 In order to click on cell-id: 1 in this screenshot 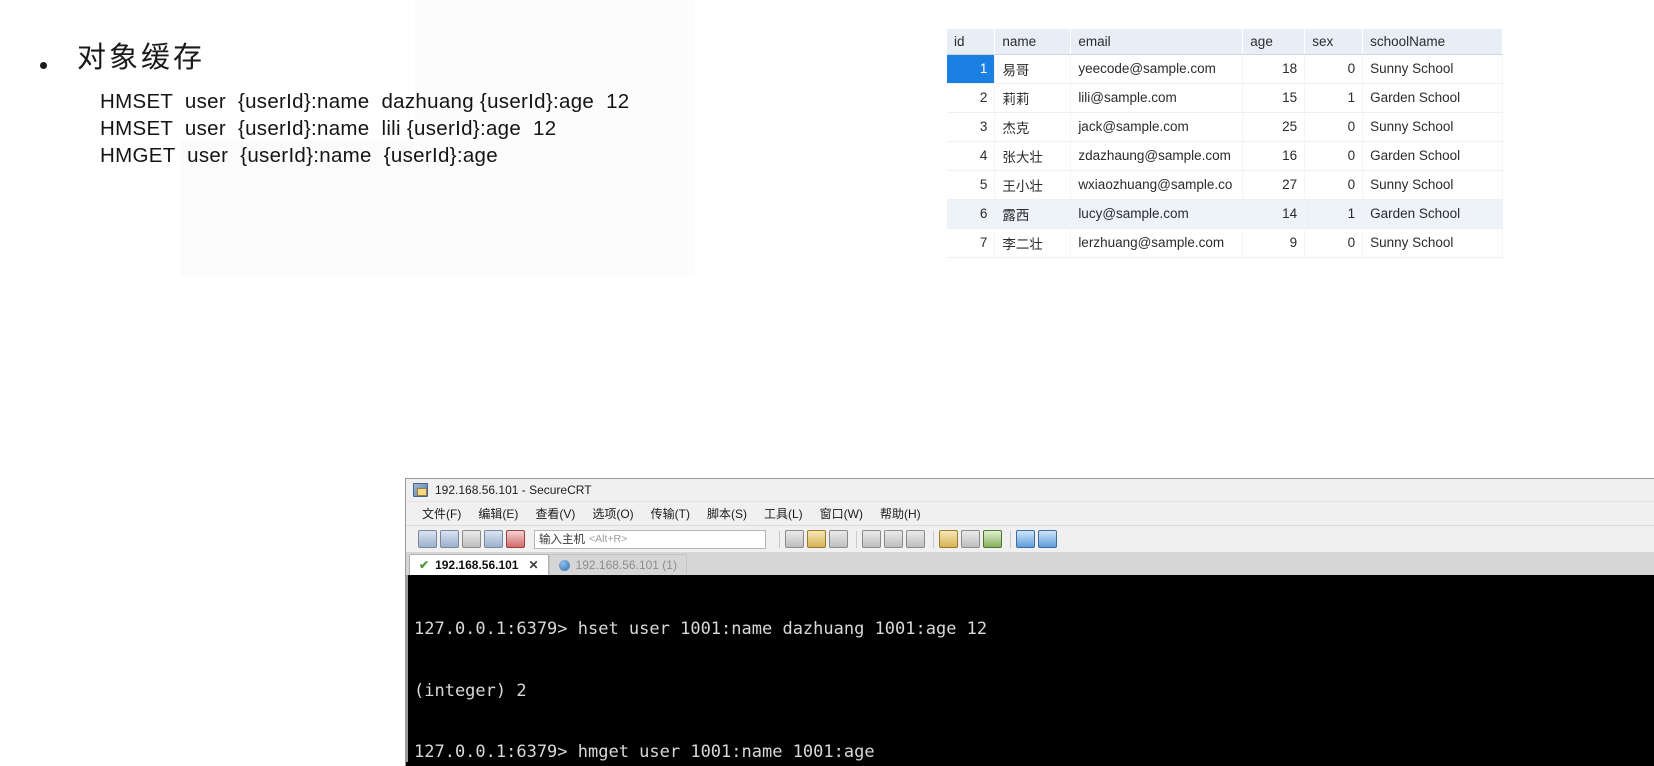, I will do `click(971, 69)`.